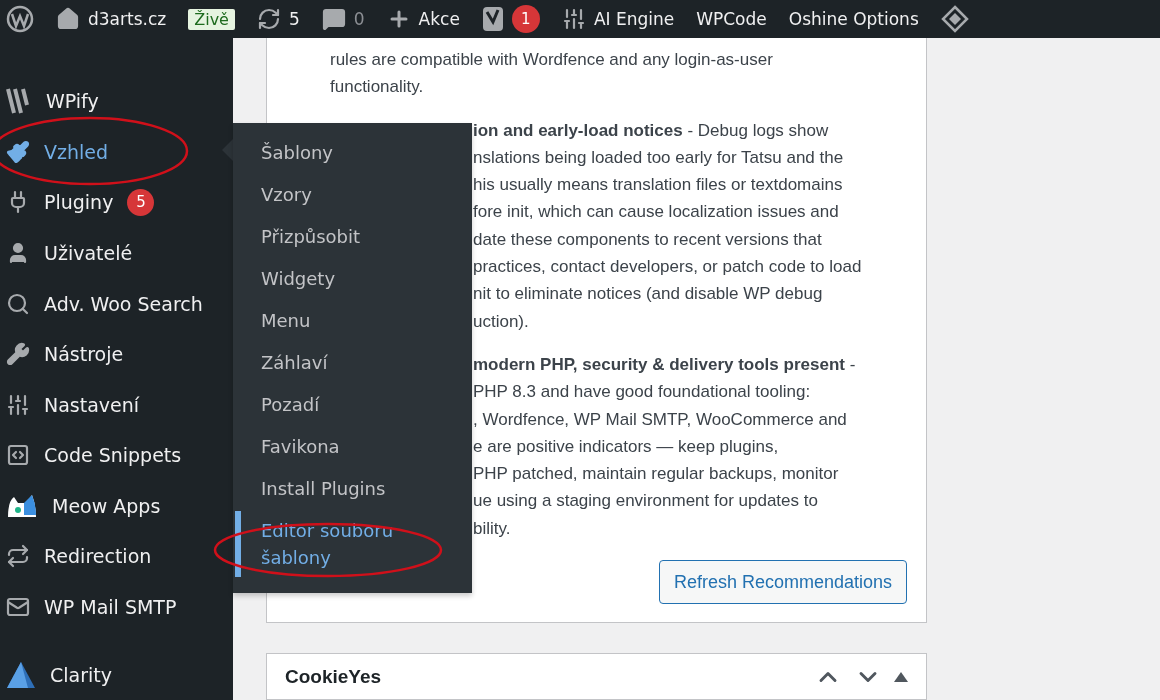  I want to click on submenu-item: Install Plugins, so click(353, 490).